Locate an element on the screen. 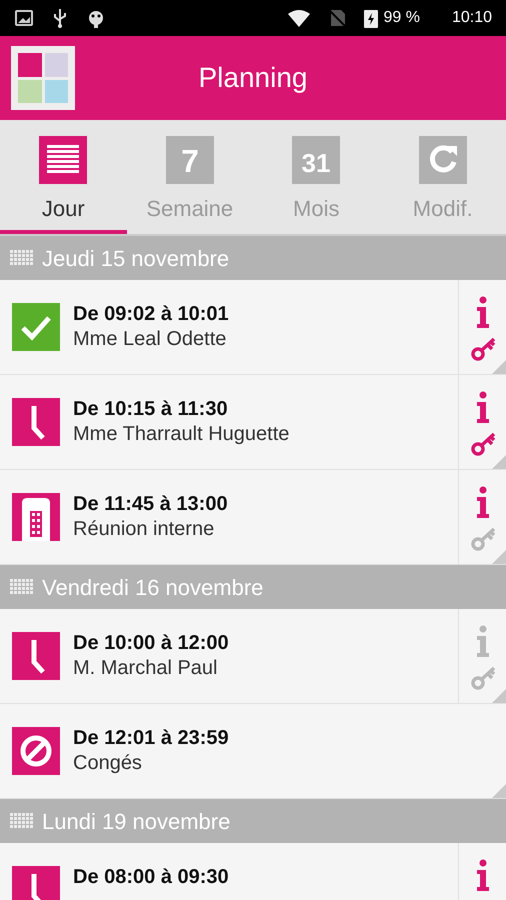 This screenshot has height=900, width=506. tab: Modif. is located at coordinates (443, 177).